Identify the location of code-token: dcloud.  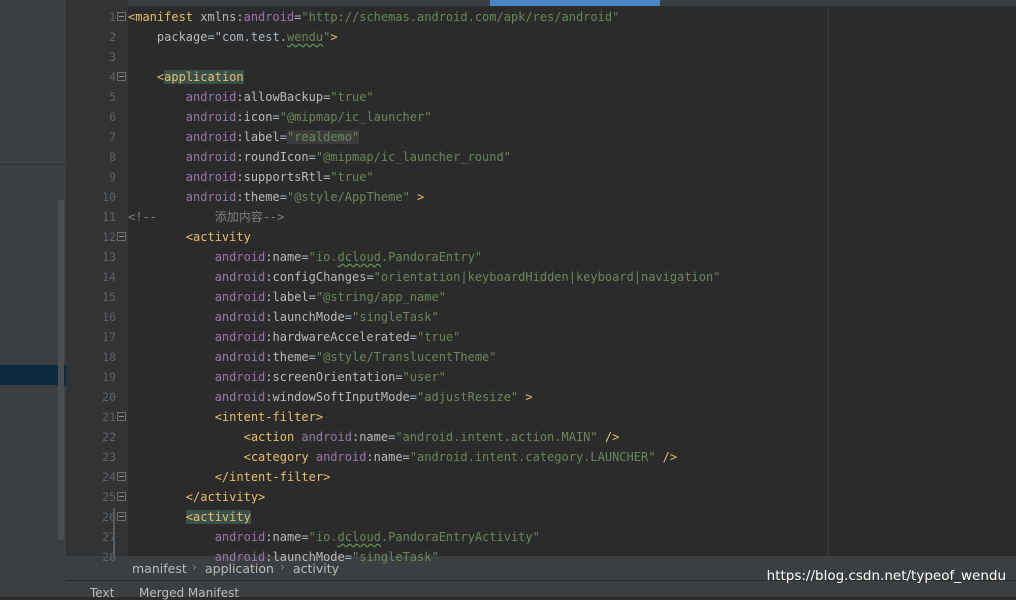
(359, 257).